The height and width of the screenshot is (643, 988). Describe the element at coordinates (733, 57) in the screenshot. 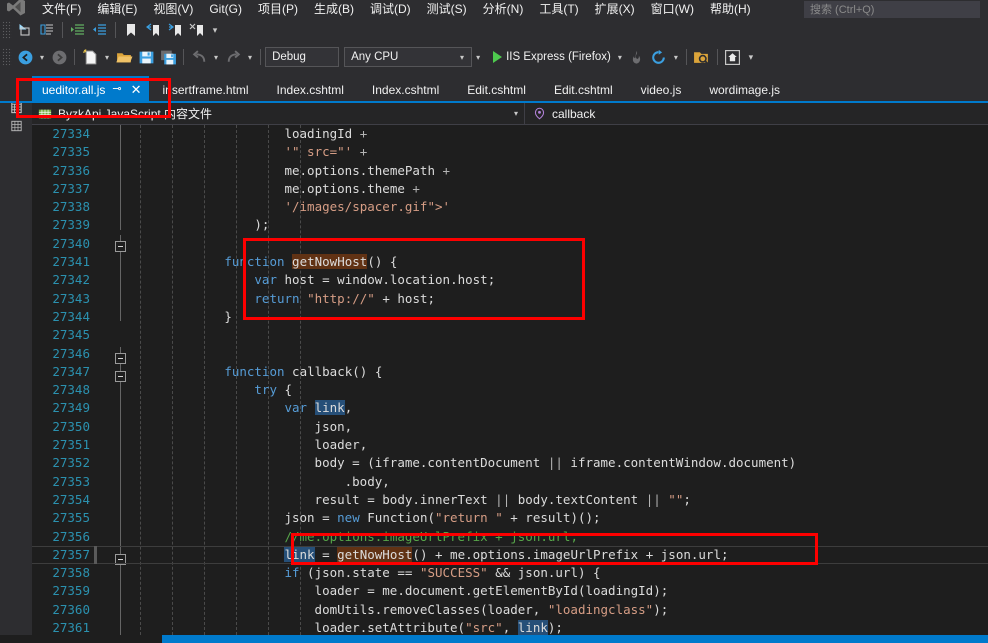

I see `live-preview-icon` at that location.